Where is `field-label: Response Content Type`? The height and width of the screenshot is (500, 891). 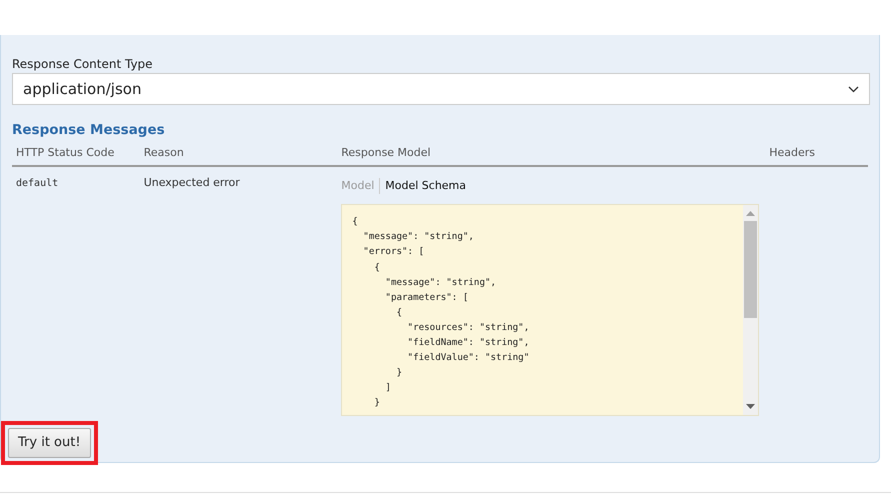
field-label: Response Content Type is located at coordinates (83, 64).